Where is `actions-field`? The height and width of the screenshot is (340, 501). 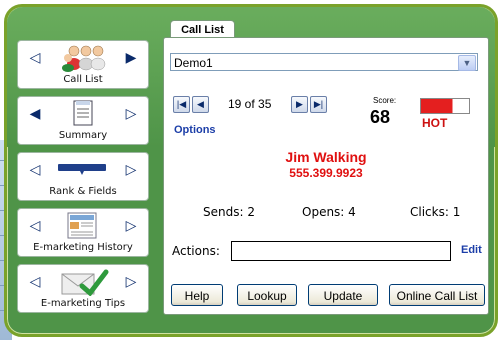 actions-field is located at coordinates (341, 251).